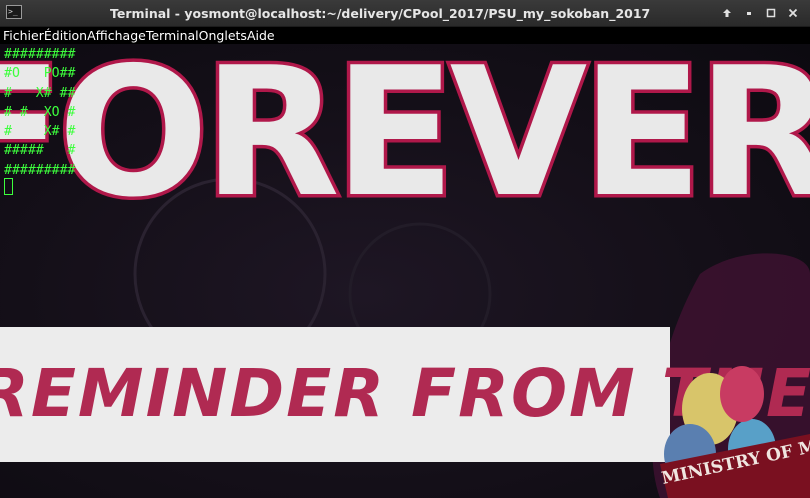  I want to click on menu-terminal: Terminal, so click(172, 35).